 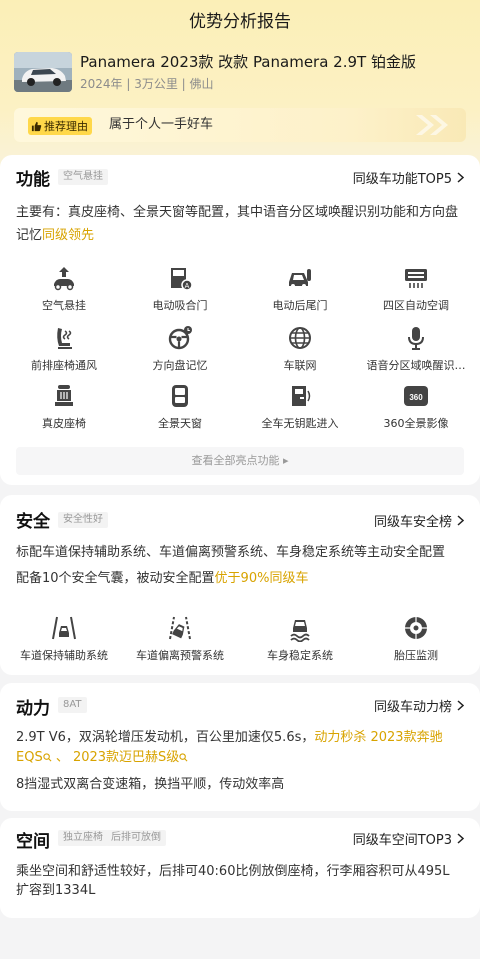 What do you see at coordinates (64, 279) in the screenshot?
I see `air-suspension-icon` at bounding box center [64, 279].